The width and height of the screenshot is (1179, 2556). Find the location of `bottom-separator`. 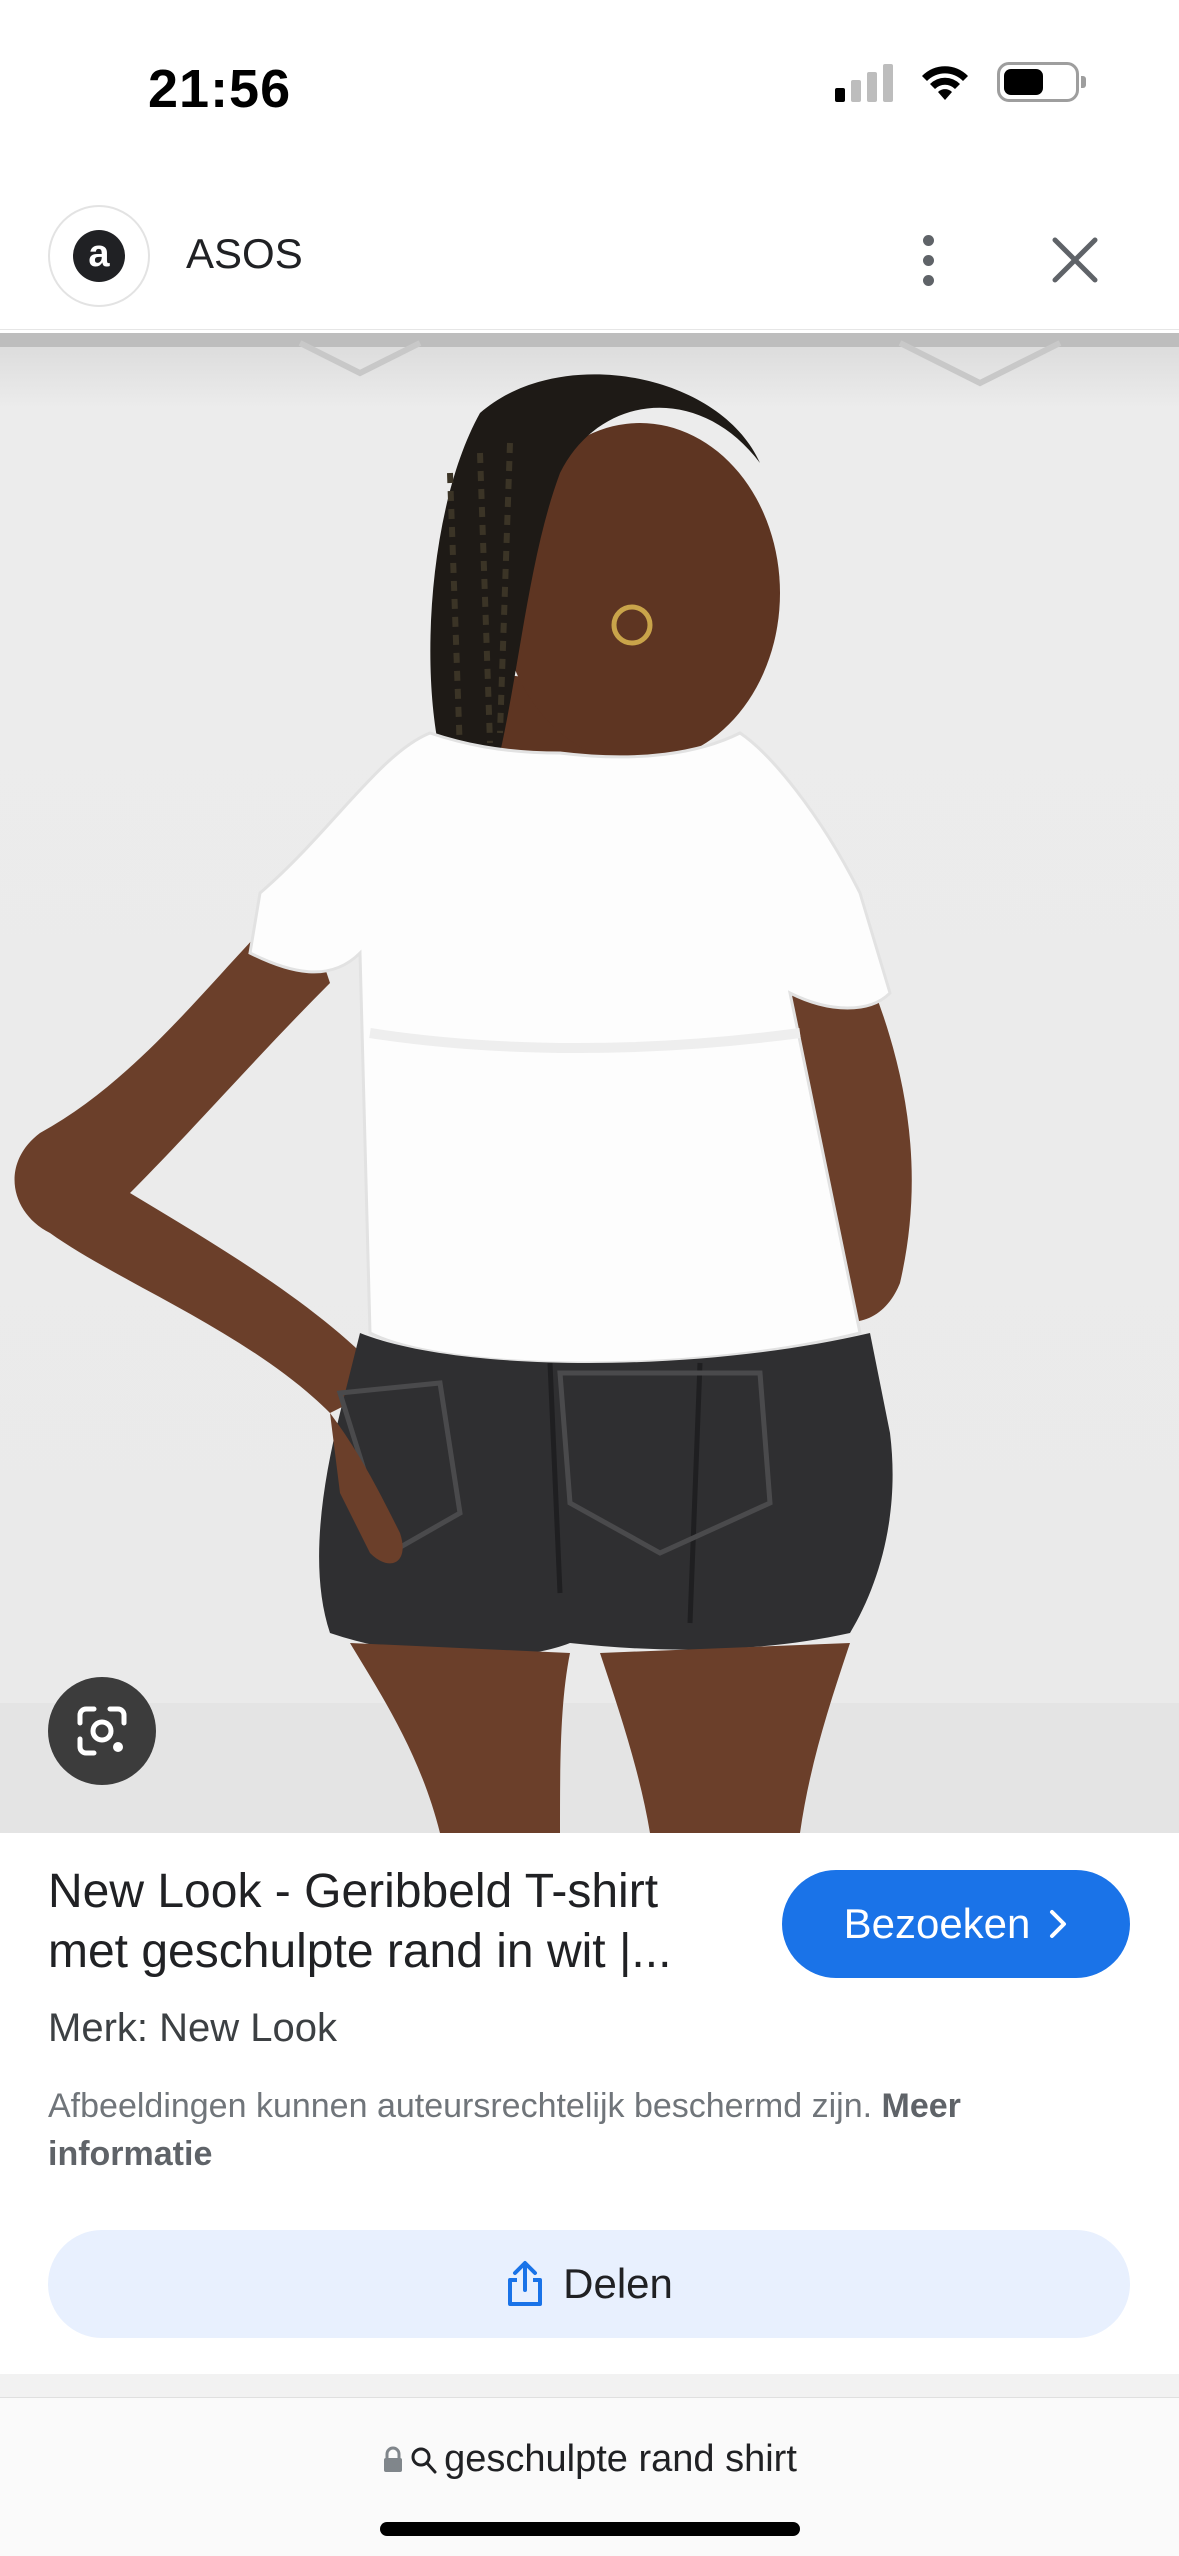

bottom-separator is located at coordinates (589, 2386).